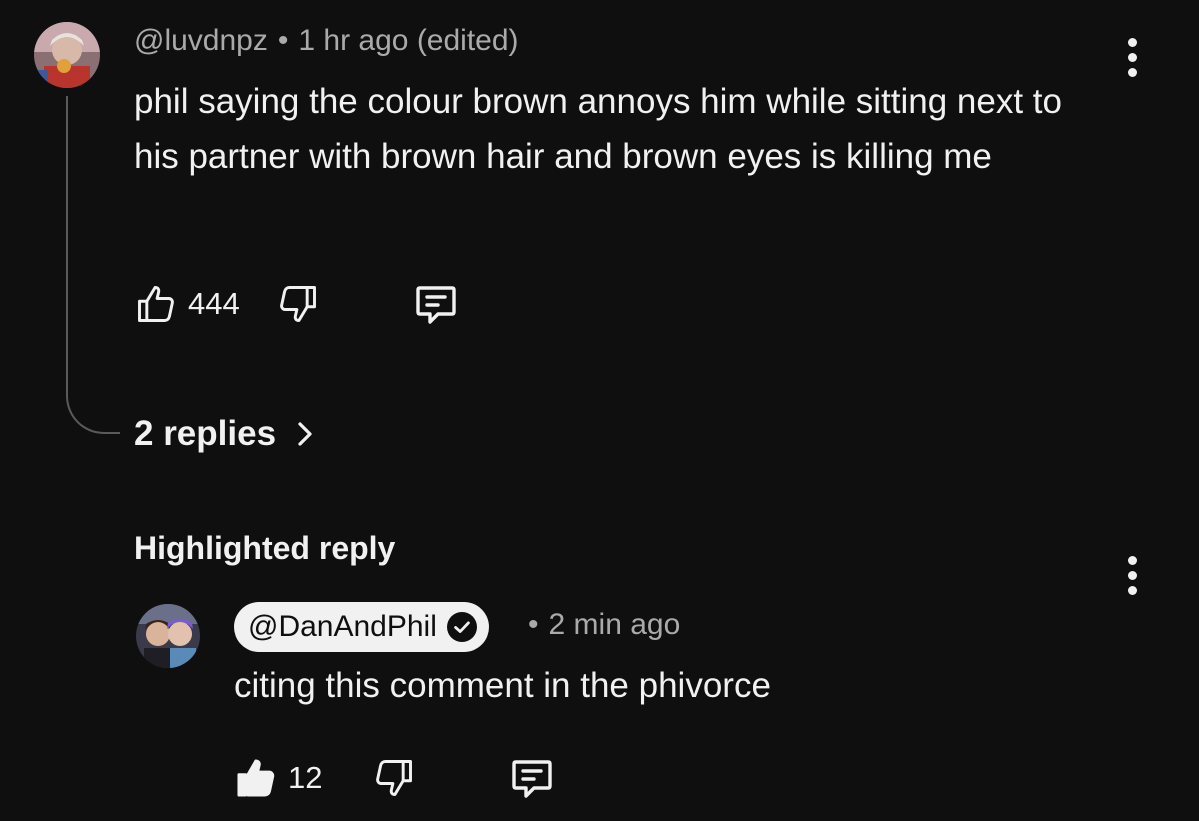  What do you see at coordinates (502, 685) in the screenshot?
I see `reply-text: citing this comment in the phivorce` at bounding box center [502, 685].